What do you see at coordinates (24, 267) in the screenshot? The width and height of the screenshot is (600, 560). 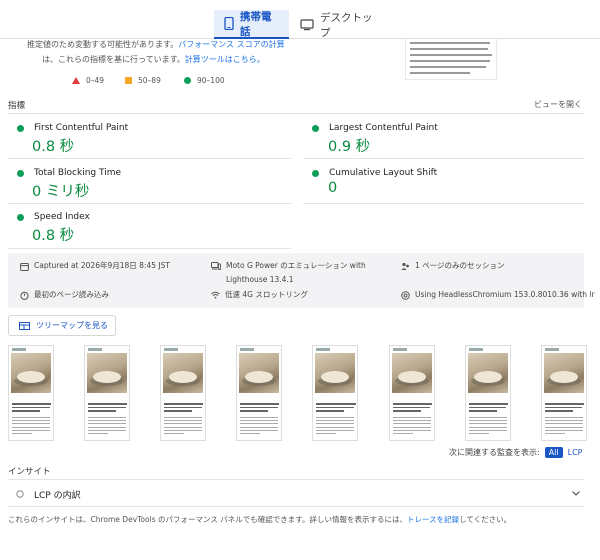 I see `calendar-icon` at bounding box center [24, 267].